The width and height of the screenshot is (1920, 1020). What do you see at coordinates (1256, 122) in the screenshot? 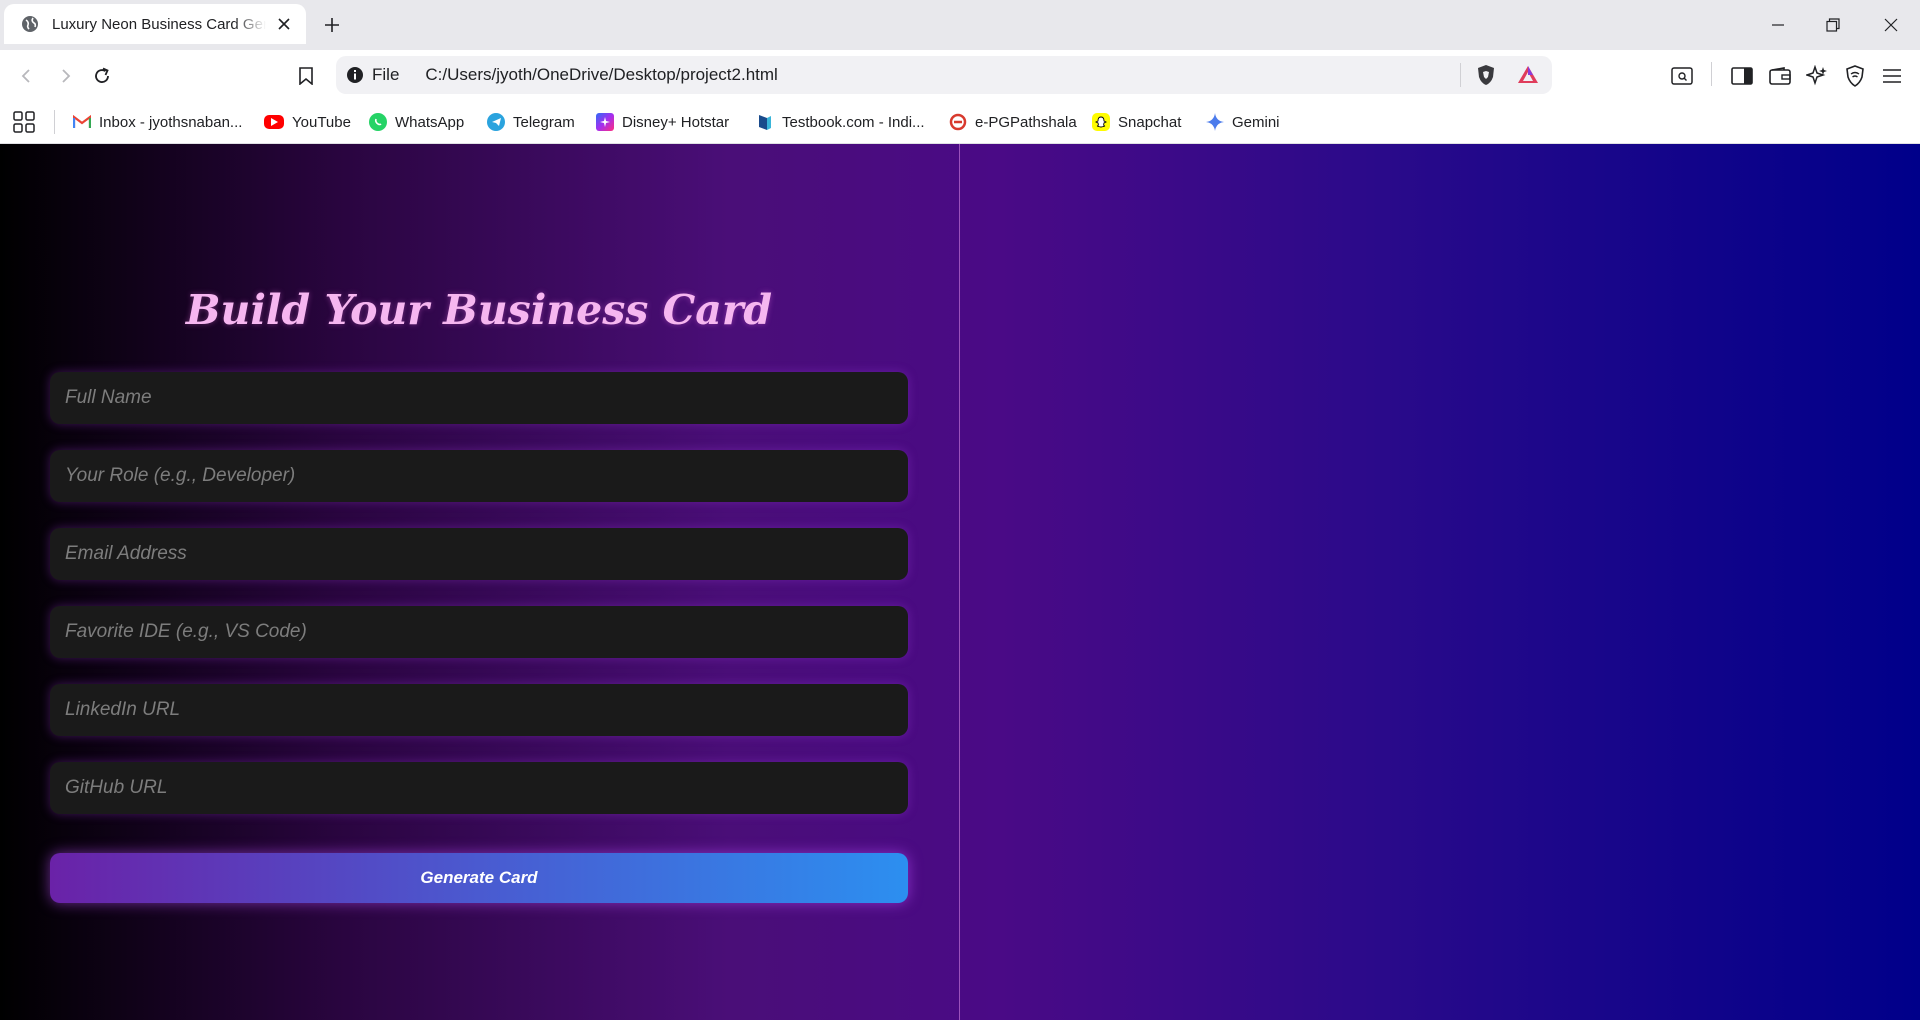
I see `bookmark-label: Gemini` at bounding box center [1256, 122].